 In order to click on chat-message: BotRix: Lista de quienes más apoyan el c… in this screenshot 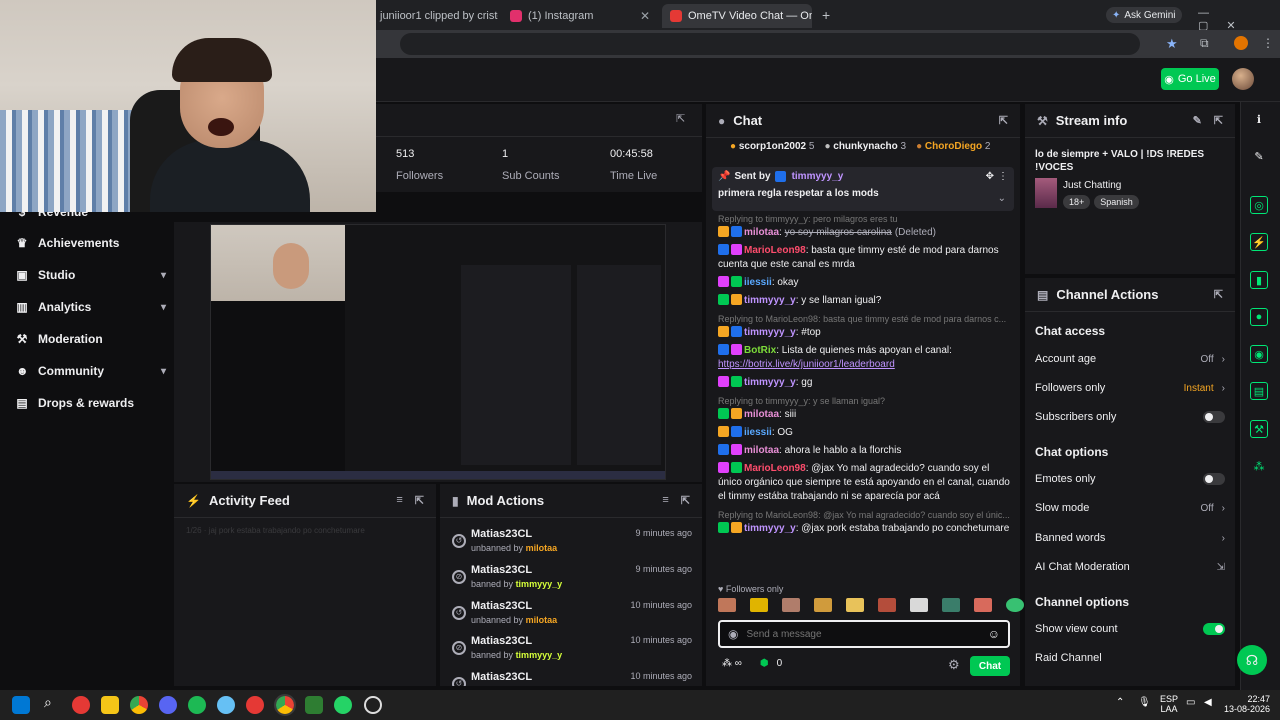, I will do `click(865, 358)`.